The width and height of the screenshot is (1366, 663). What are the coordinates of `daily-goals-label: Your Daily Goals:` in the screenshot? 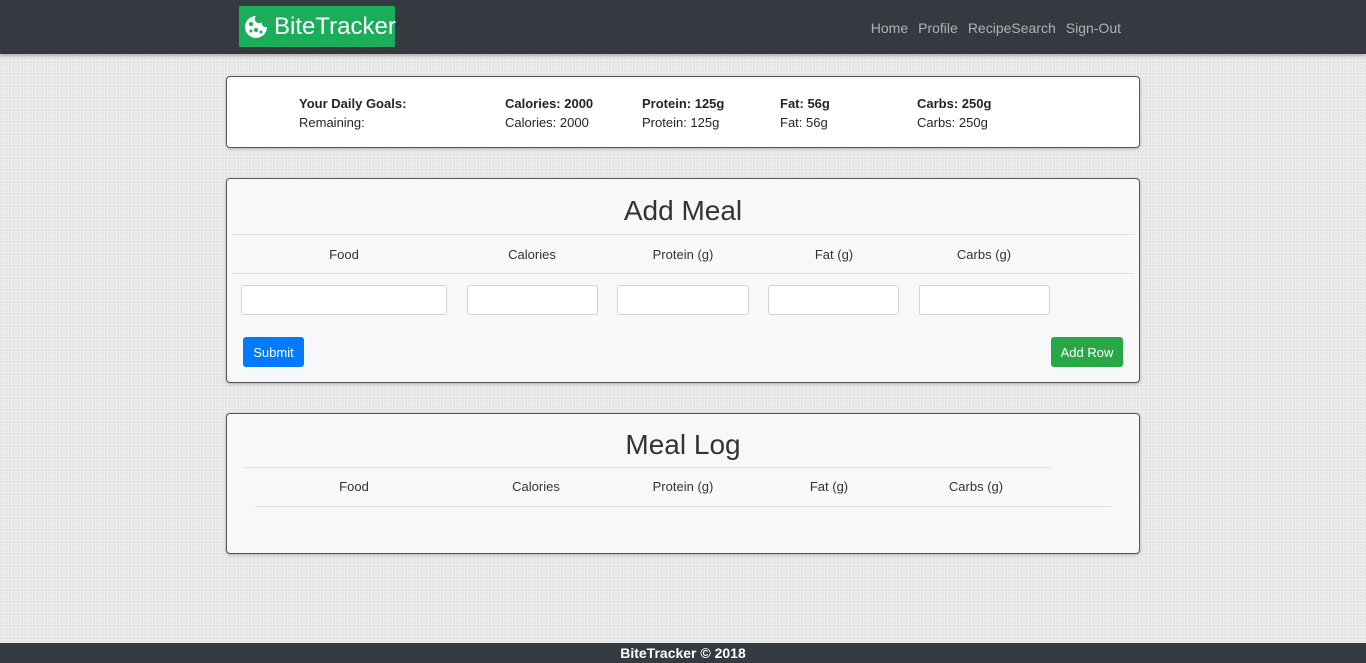 It's located at (353, 103).